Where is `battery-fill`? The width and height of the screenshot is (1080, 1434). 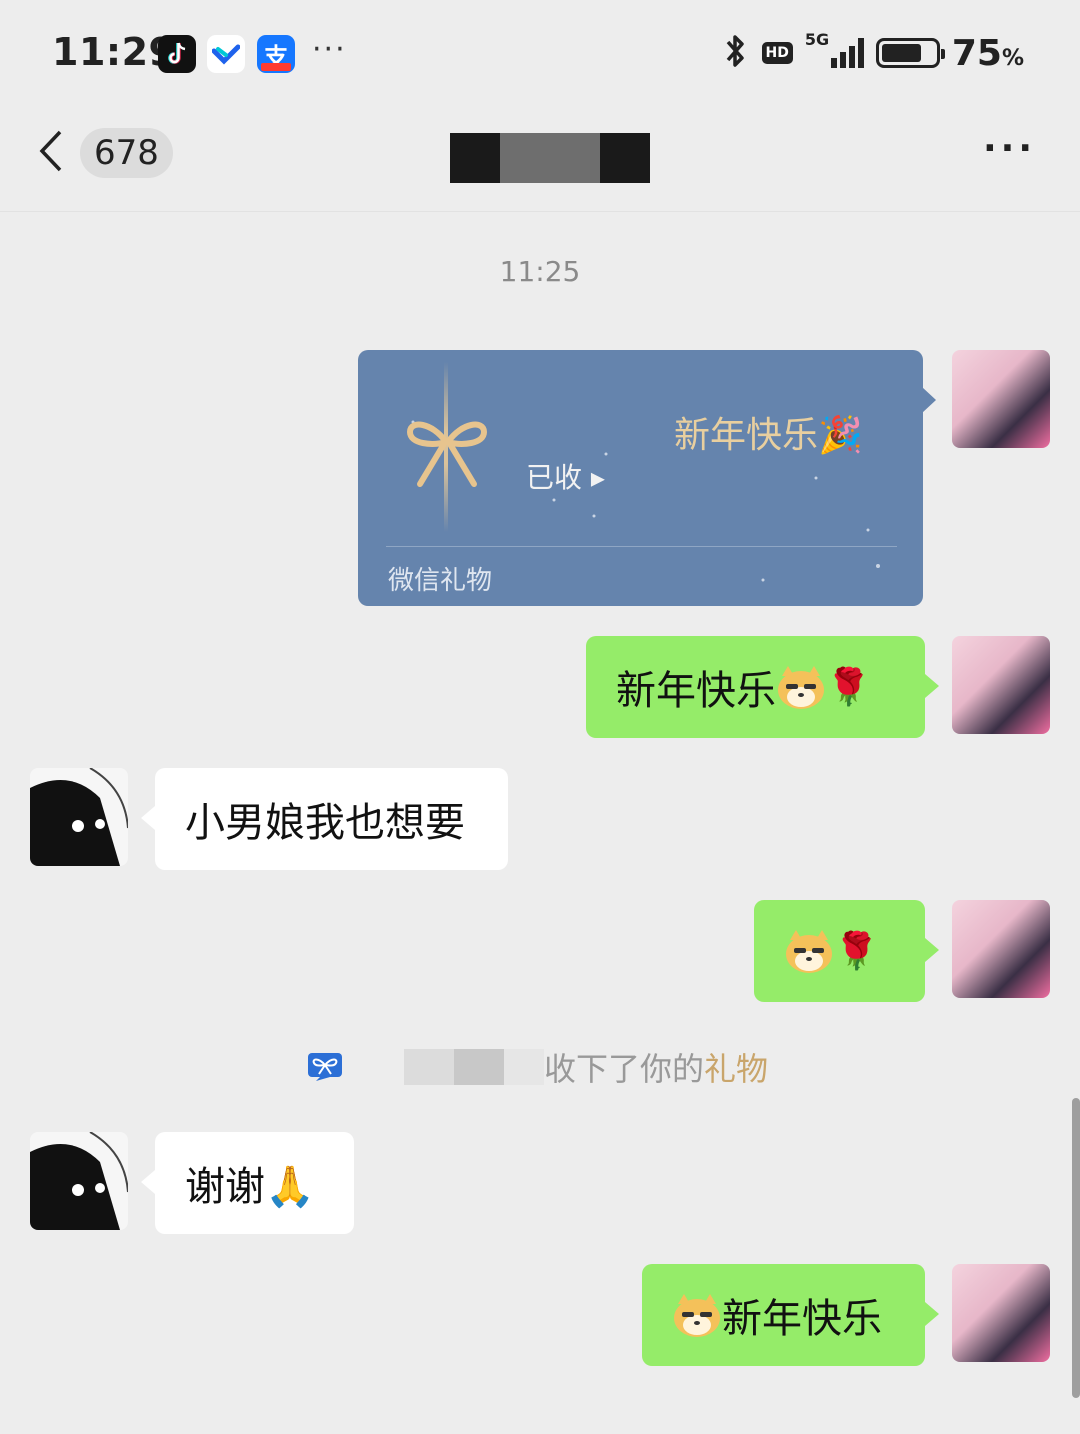 battery-fill is located at coordinates (901, 53).